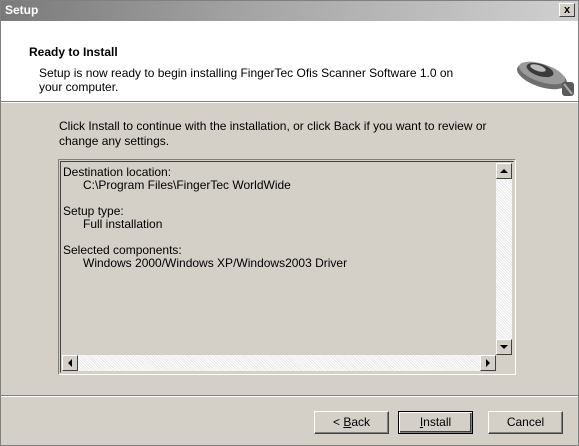 This screenshot has height=446, width=579. I want to click on back-button: < Back, so click(351, 422).